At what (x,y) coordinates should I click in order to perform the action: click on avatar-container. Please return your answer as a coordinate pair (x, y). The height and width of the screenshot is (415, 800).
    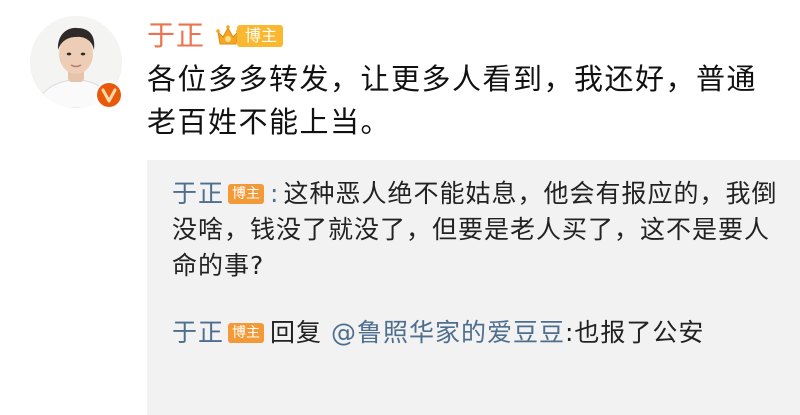
    Looking at the image, I should click on (77, 63).